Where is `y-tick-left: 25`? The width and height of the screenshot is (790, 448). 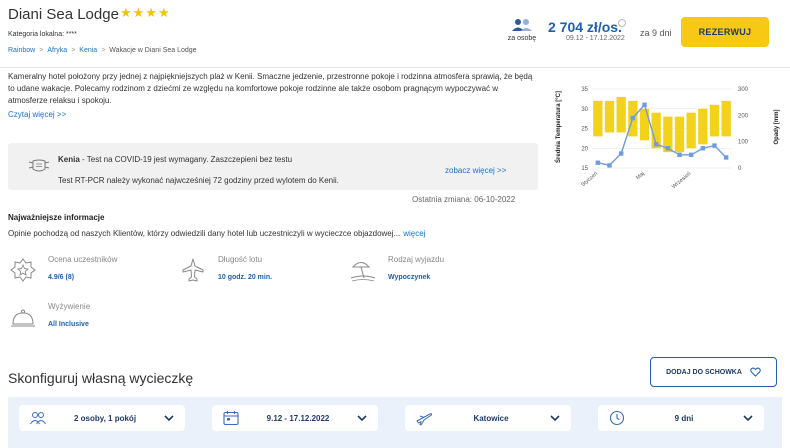
y-tick-left: 25 is located at coordinates (584, 130).